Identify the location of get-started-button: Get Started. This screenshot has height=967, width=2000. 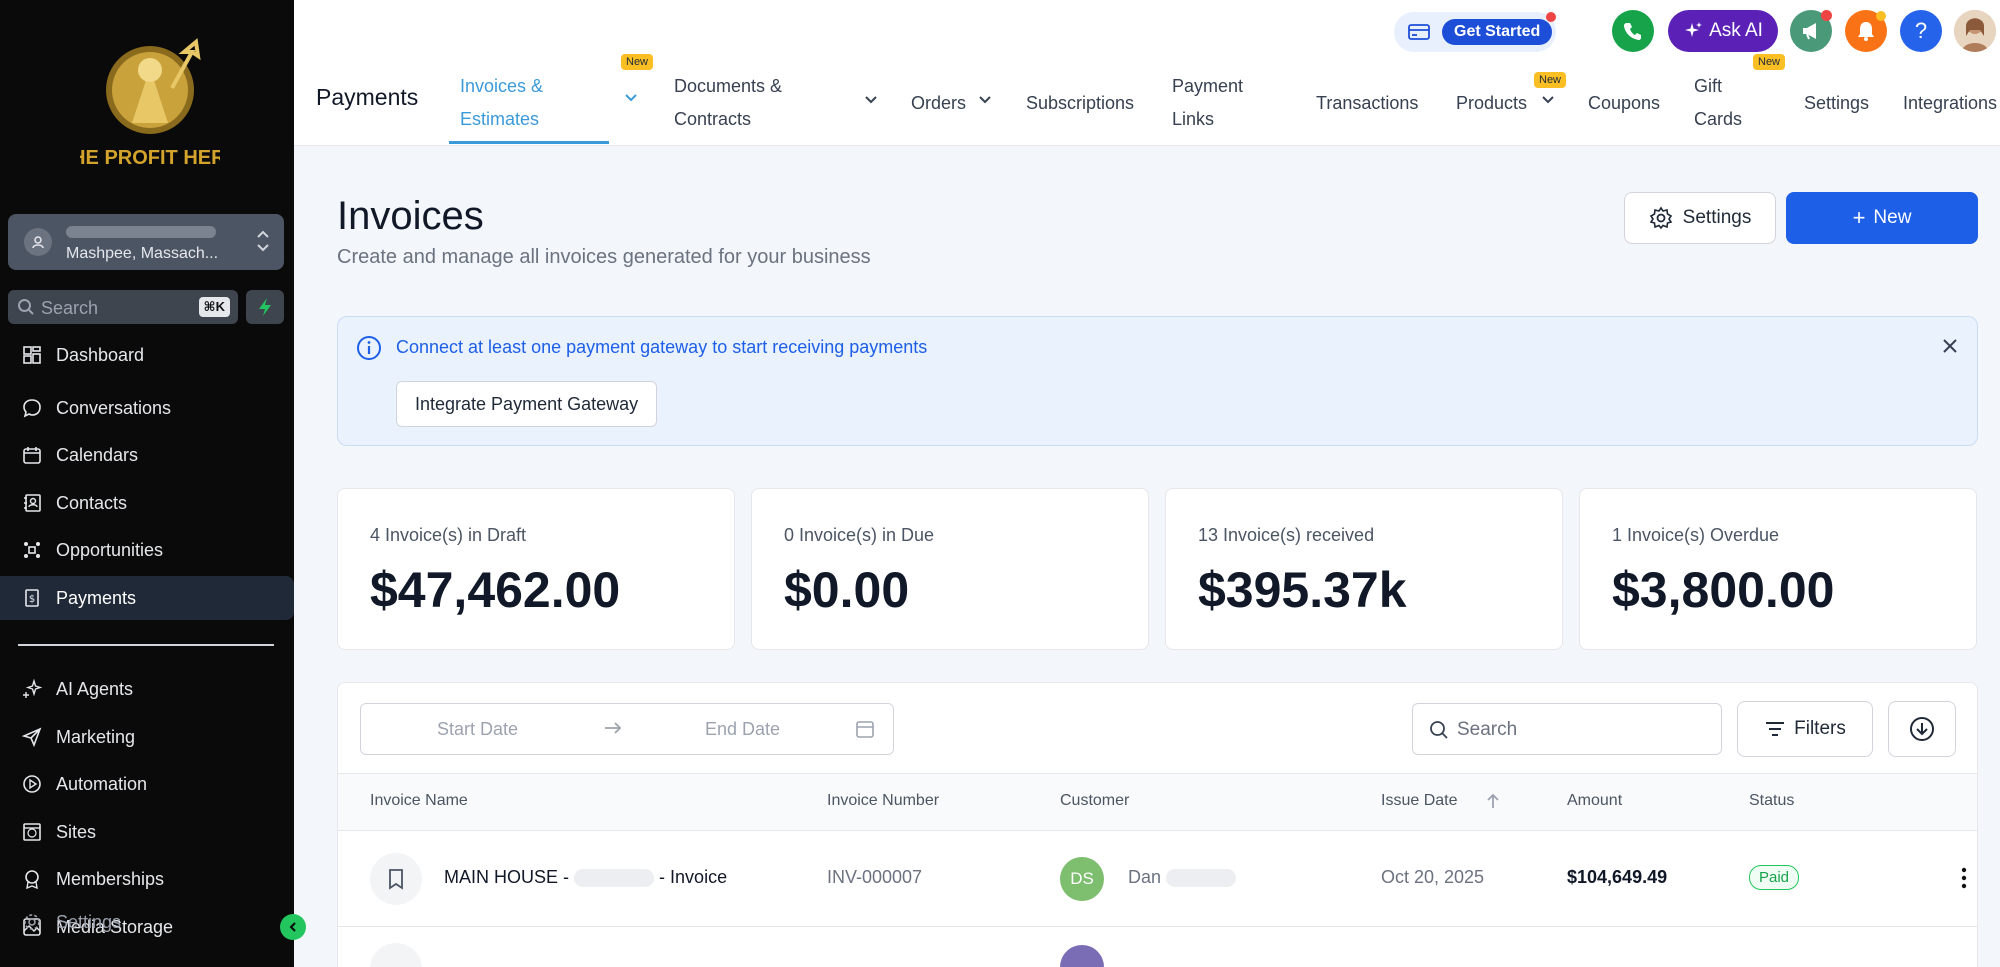
(1497, 32).